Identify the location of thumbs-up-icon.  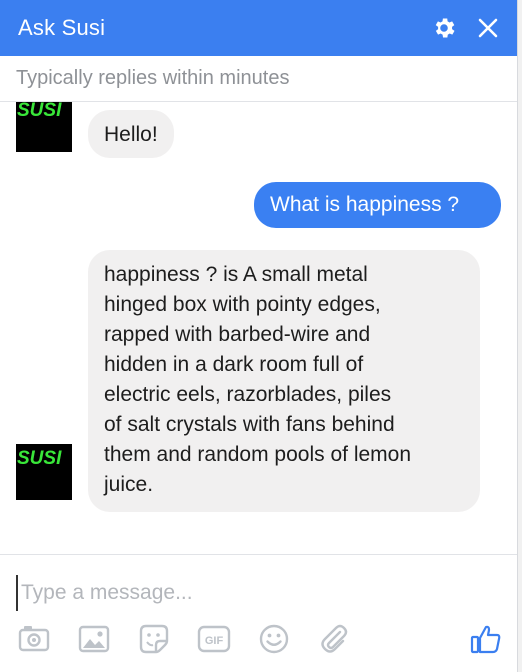
(485, 639).